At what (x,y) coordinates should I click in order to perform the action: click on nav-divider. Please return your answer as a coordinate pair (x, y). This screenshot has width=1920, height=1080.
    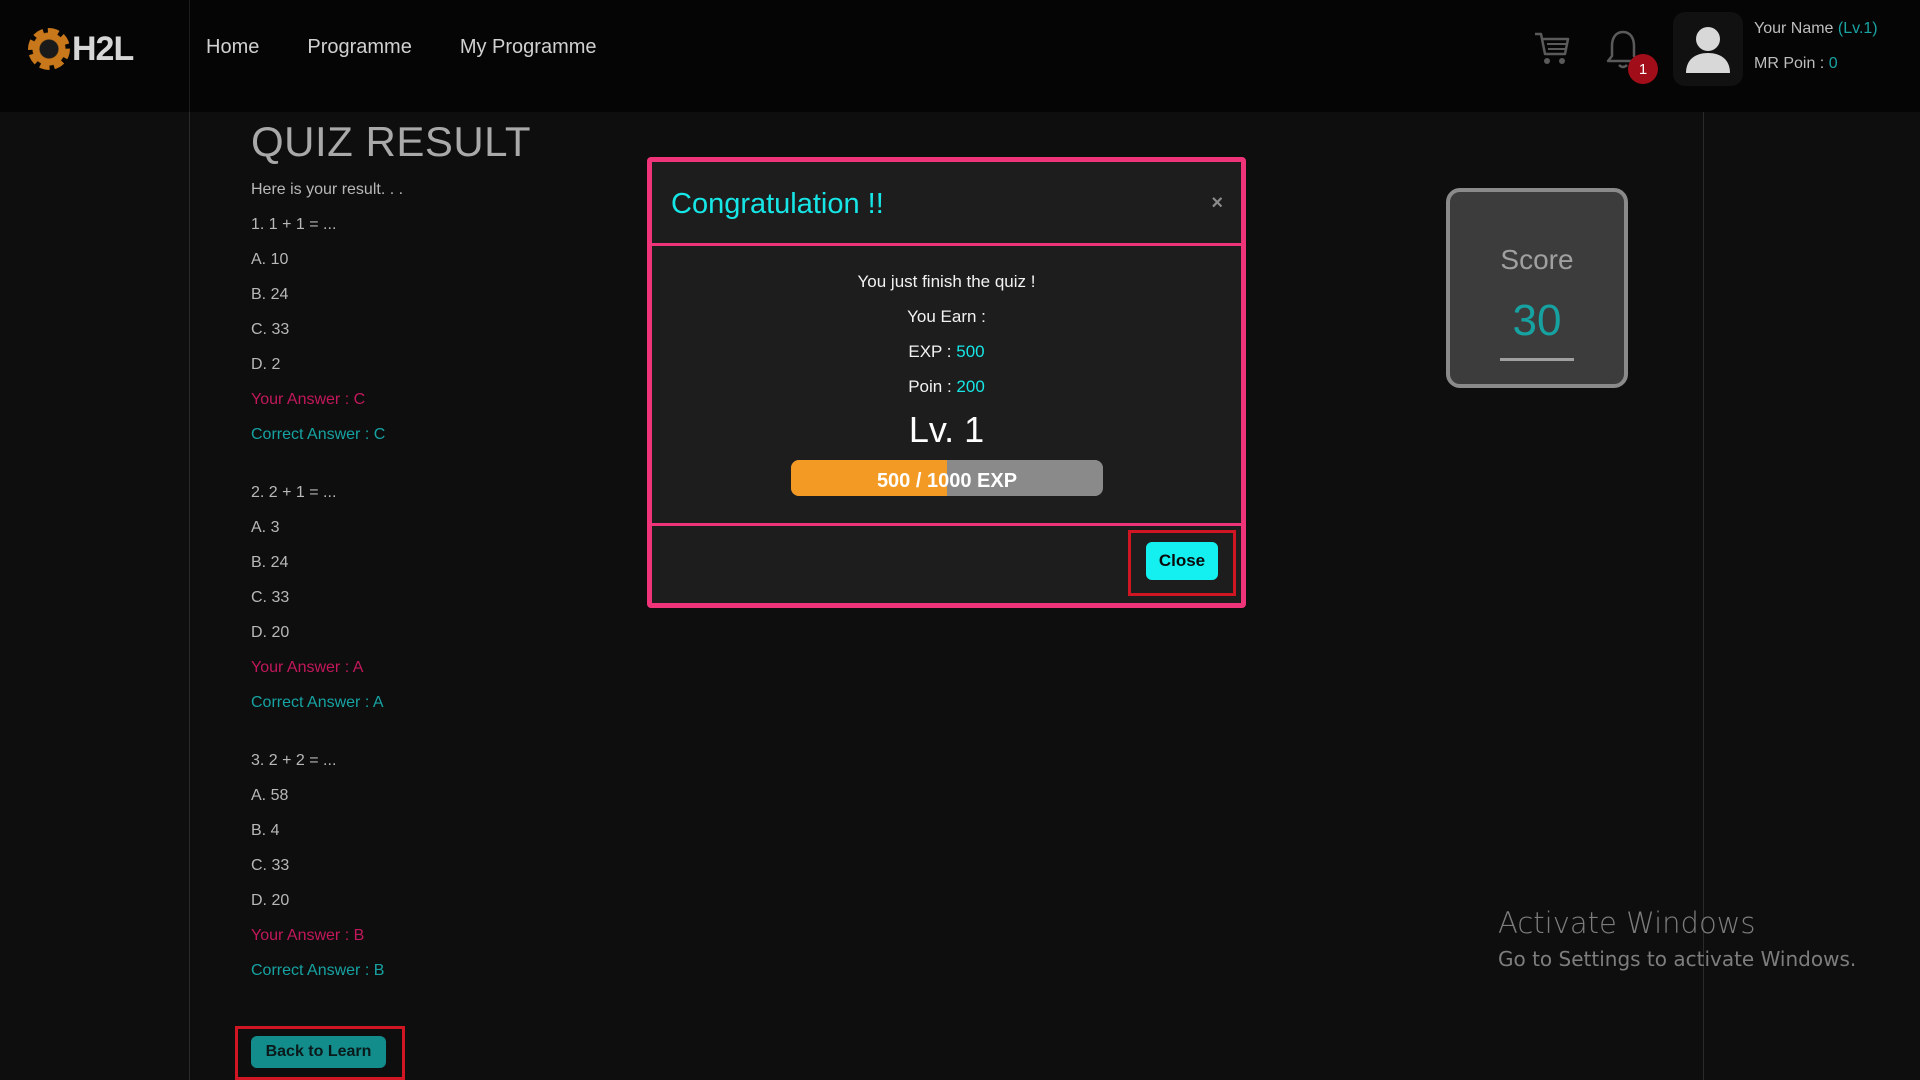
    Looking at the image, I should click on (189, 56).